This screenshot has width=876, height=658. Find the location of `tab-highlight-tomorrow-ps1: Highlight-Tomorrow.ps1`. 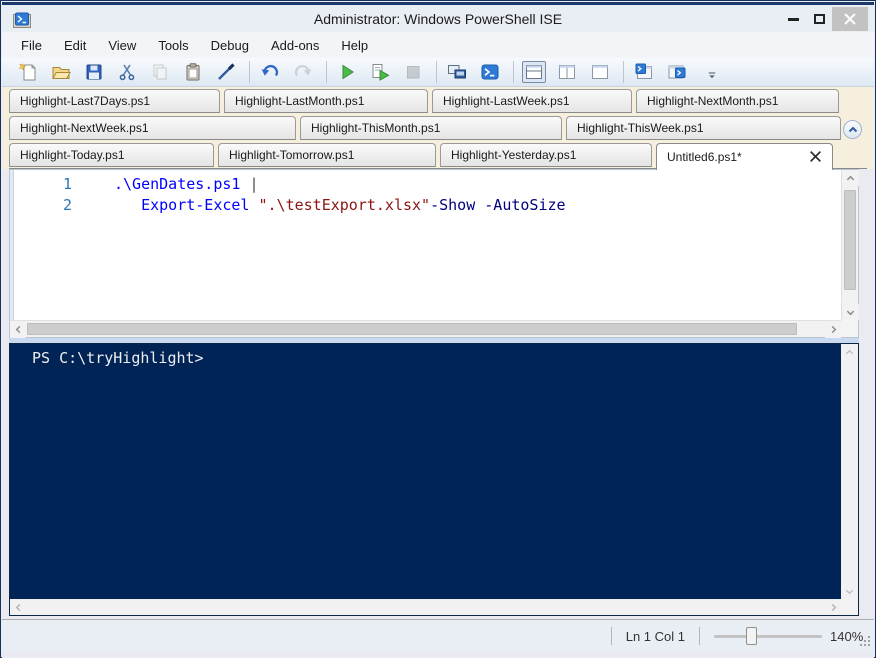

tab-highlight-tomorrow-ps1: Highlight-Tomorrow.ps1 is located at coordinates (327, 155).